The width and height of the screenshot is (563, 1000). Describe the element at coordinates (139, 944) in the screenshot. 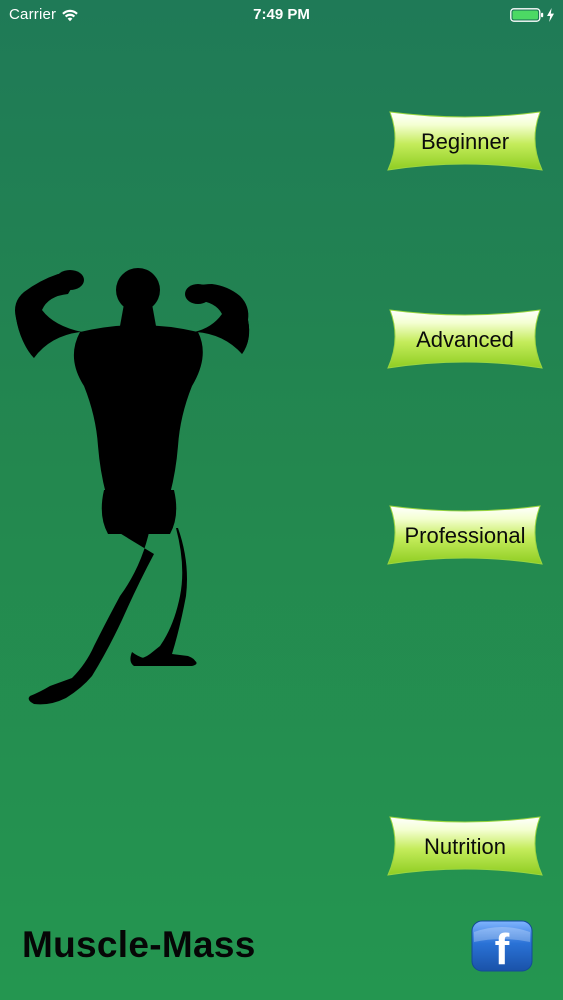

I see `app-title: Muscle-Mass` at that location.